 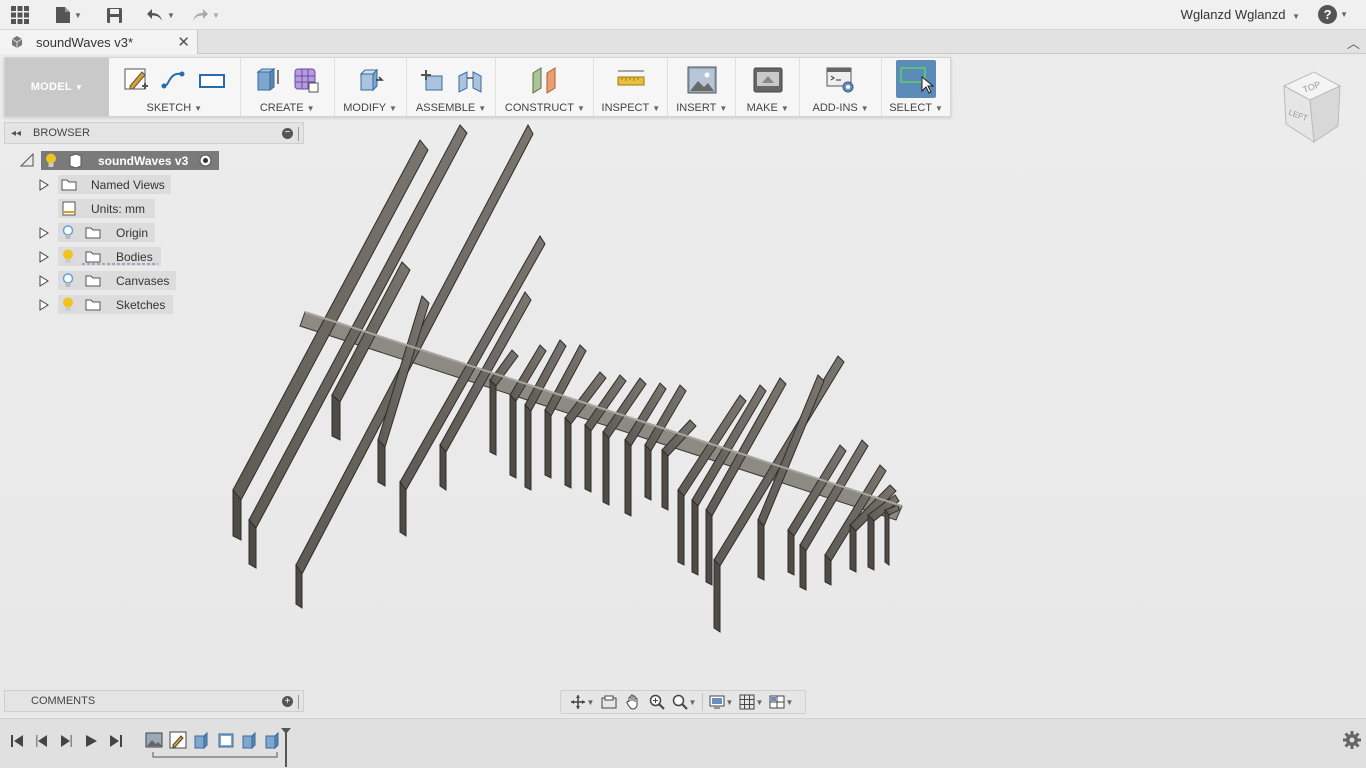 What do you see at coordinates (85, 42) in the screenshot?
I see `document-title: soundWaves v3*` at bounding box center [85, 42].